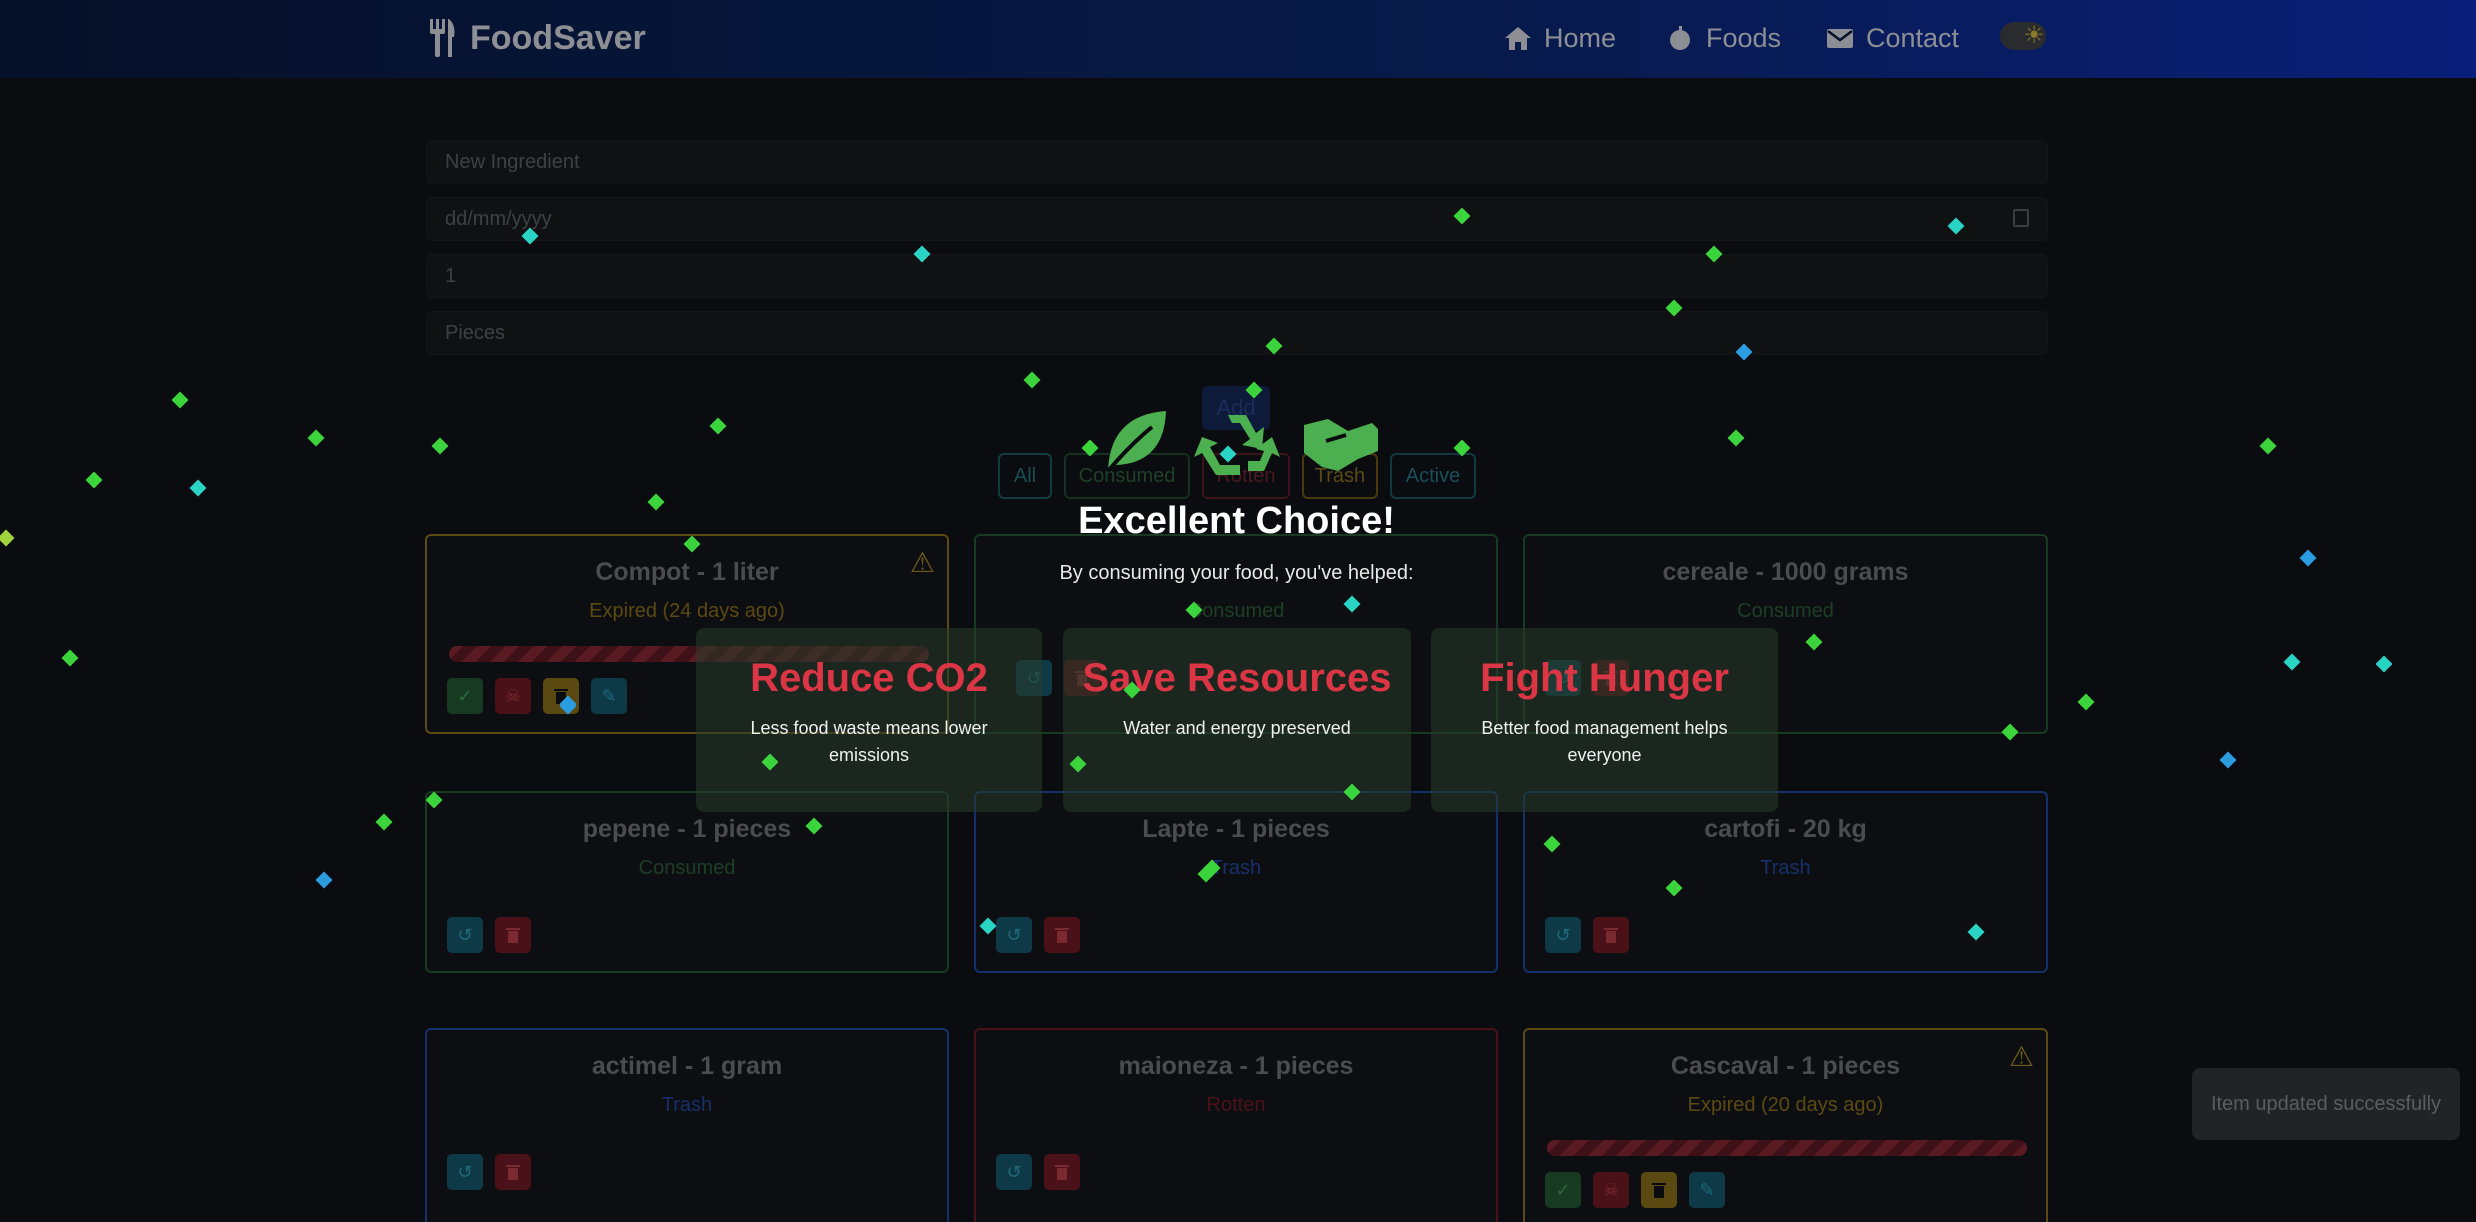 The width and height of the screenshot is (2476, 1222). I want to click on impact-icons, so click(1242, 443).